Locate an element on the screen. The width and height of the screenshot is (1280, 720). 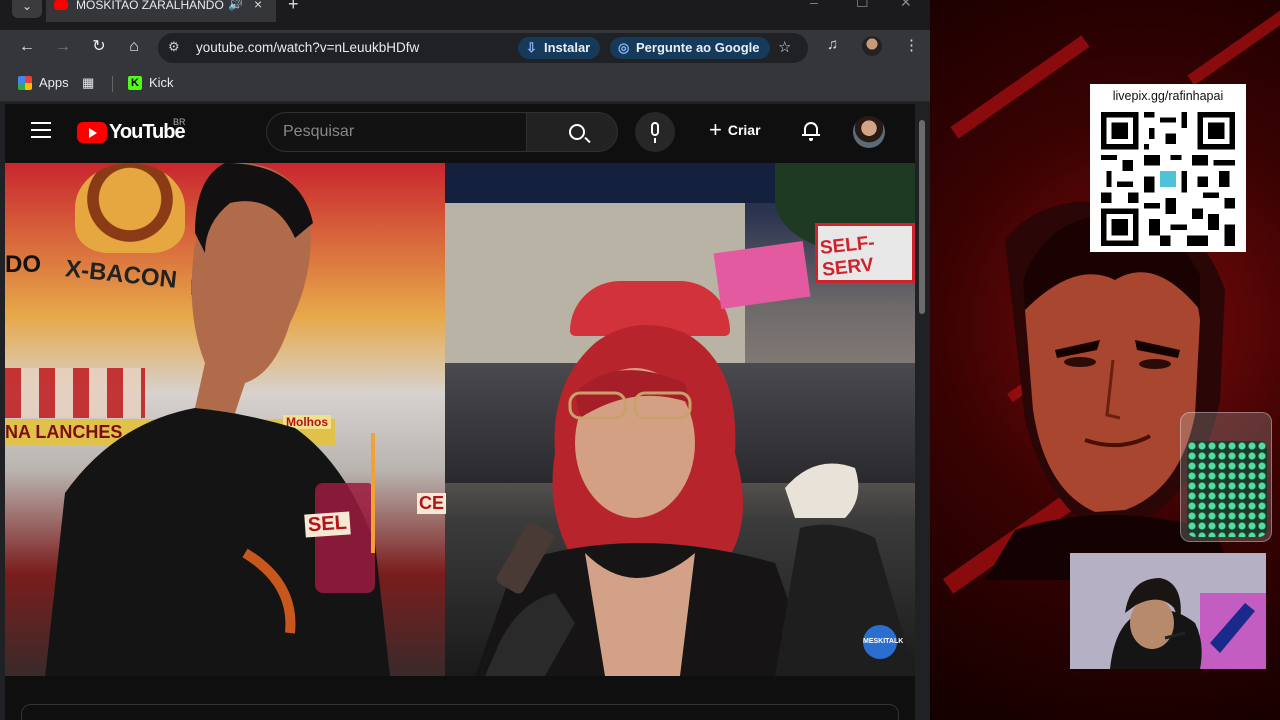
sign-text: CE is located at coordinates (432, 503).